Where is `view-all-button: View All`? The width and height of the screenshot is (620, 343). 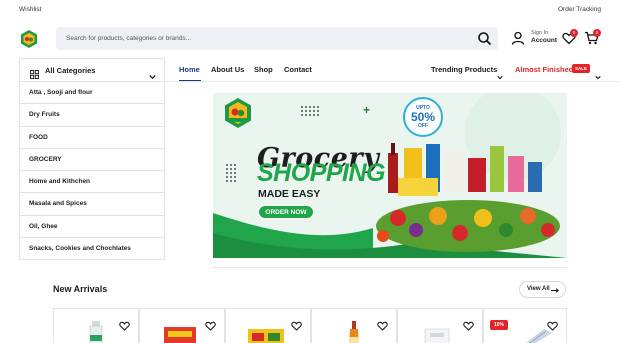
view-all-button: View All is located at coordinates (542, 289).